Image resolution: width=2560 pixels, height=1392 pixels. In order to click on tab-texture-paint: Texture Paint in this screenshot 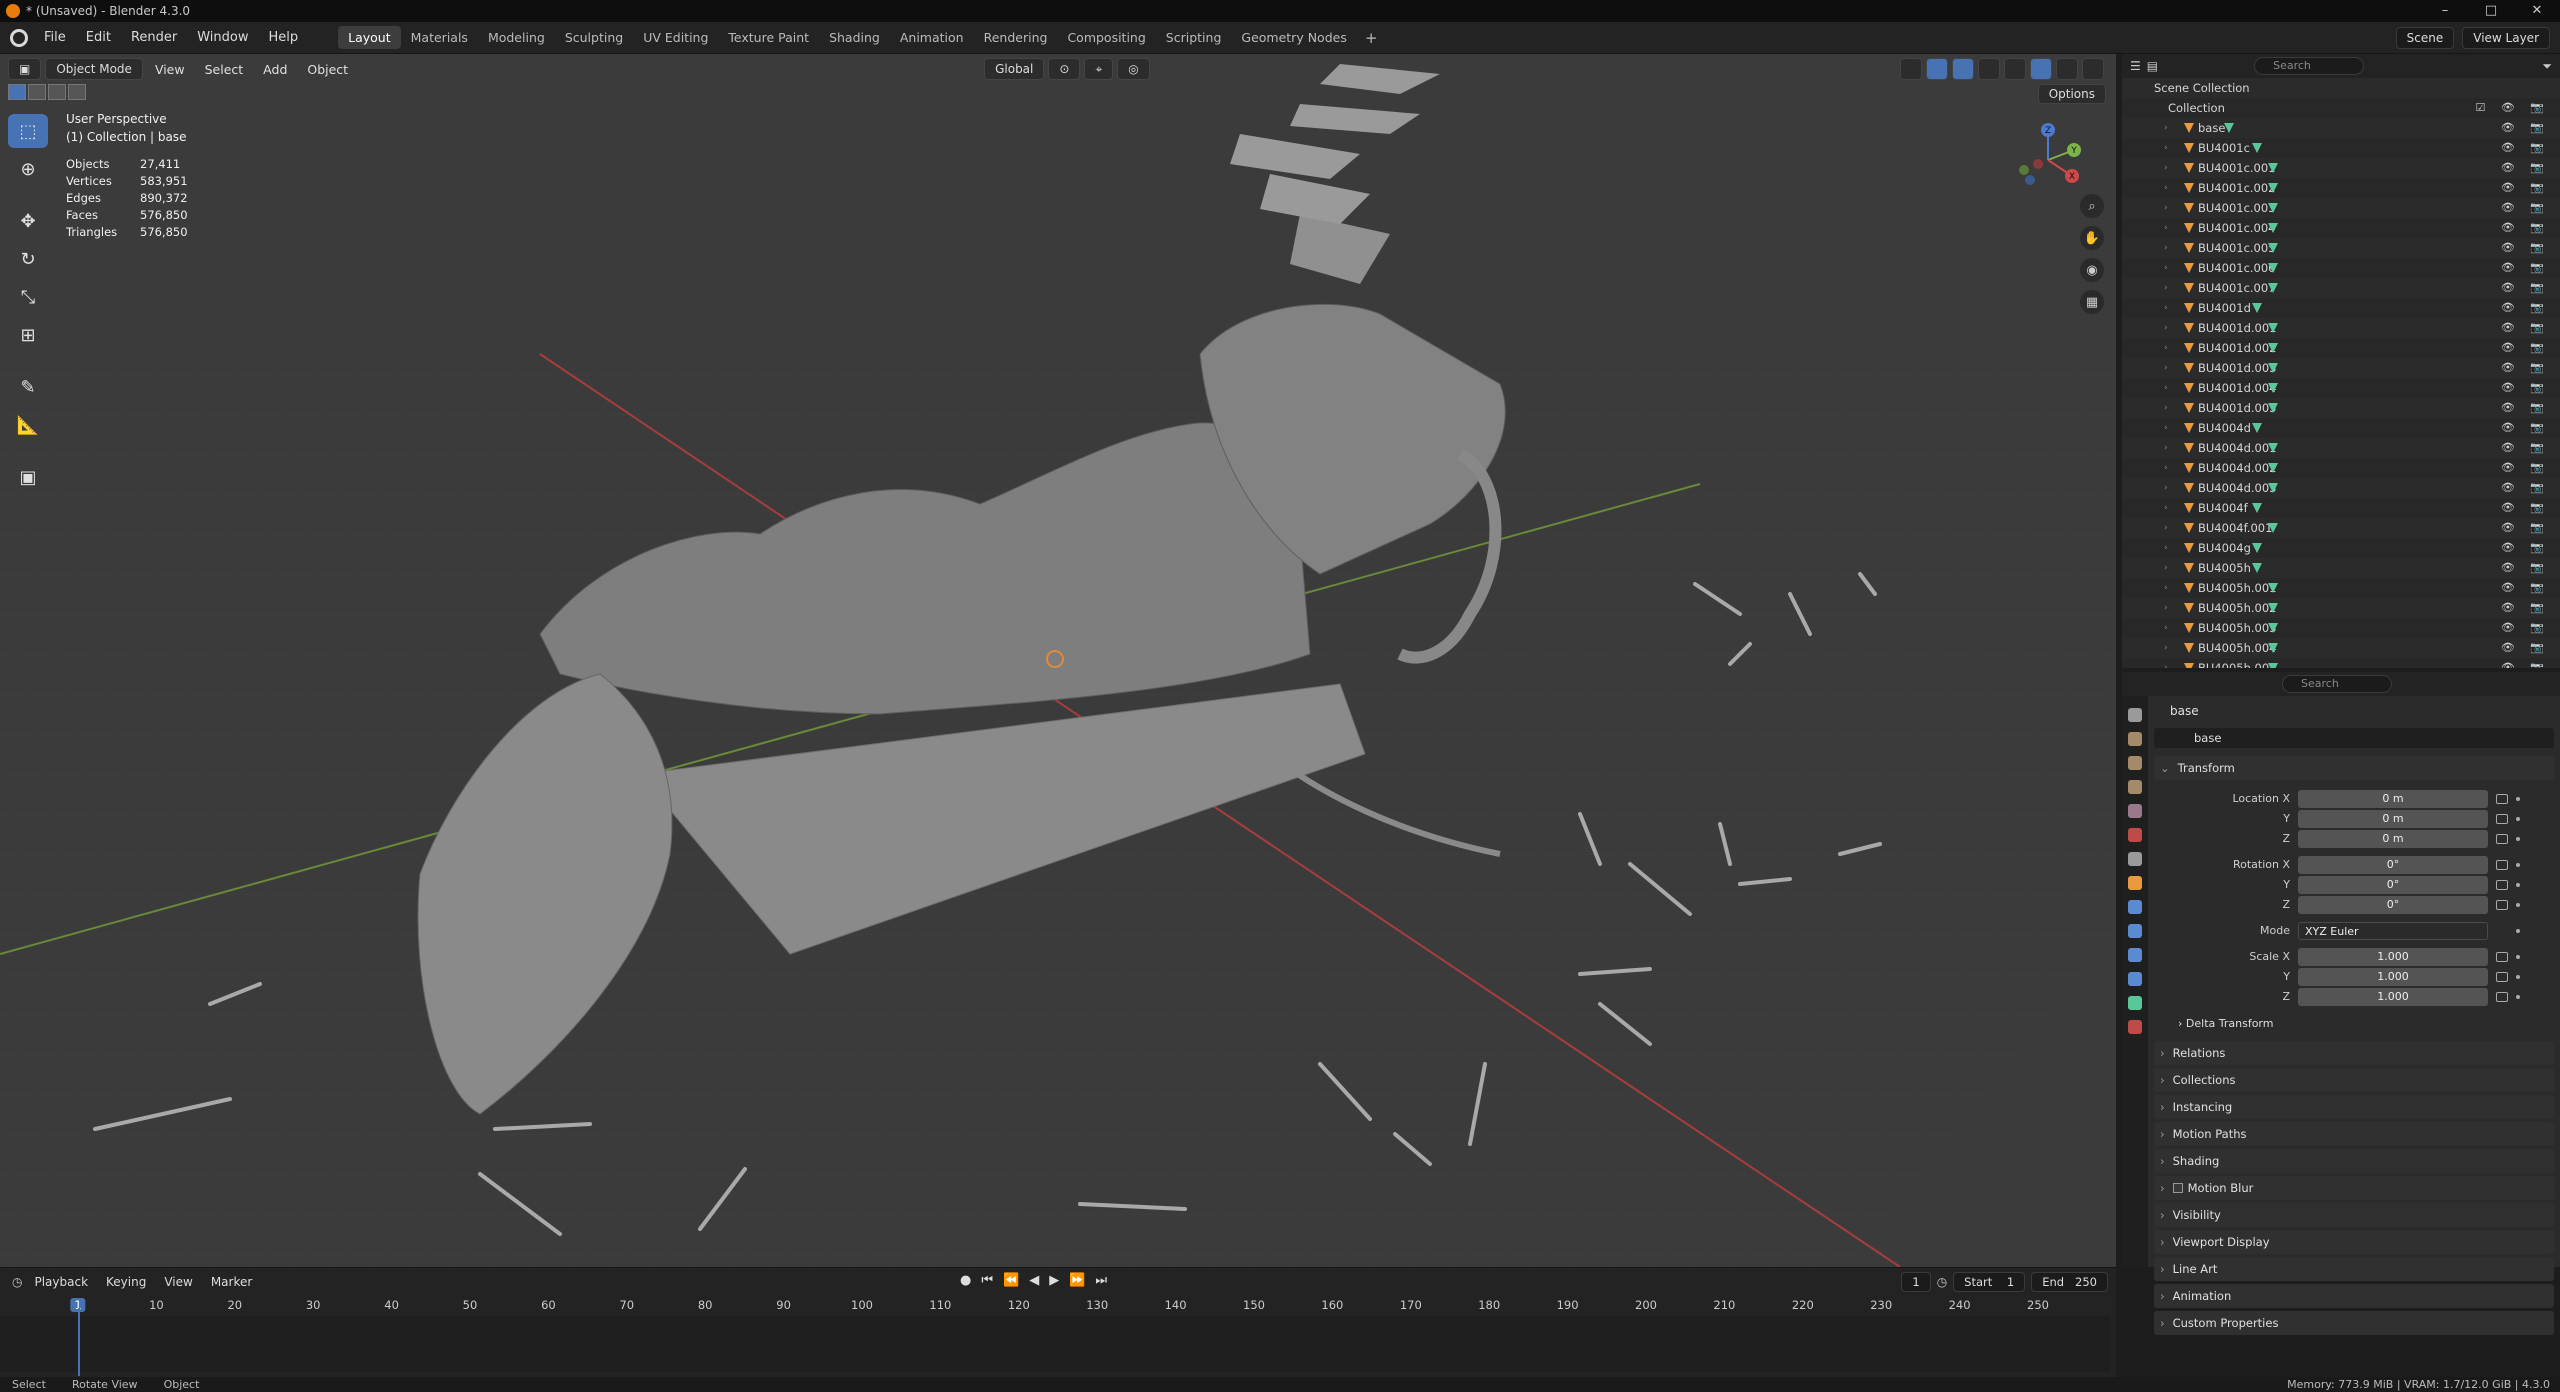, I will do `click(768, 37)`.